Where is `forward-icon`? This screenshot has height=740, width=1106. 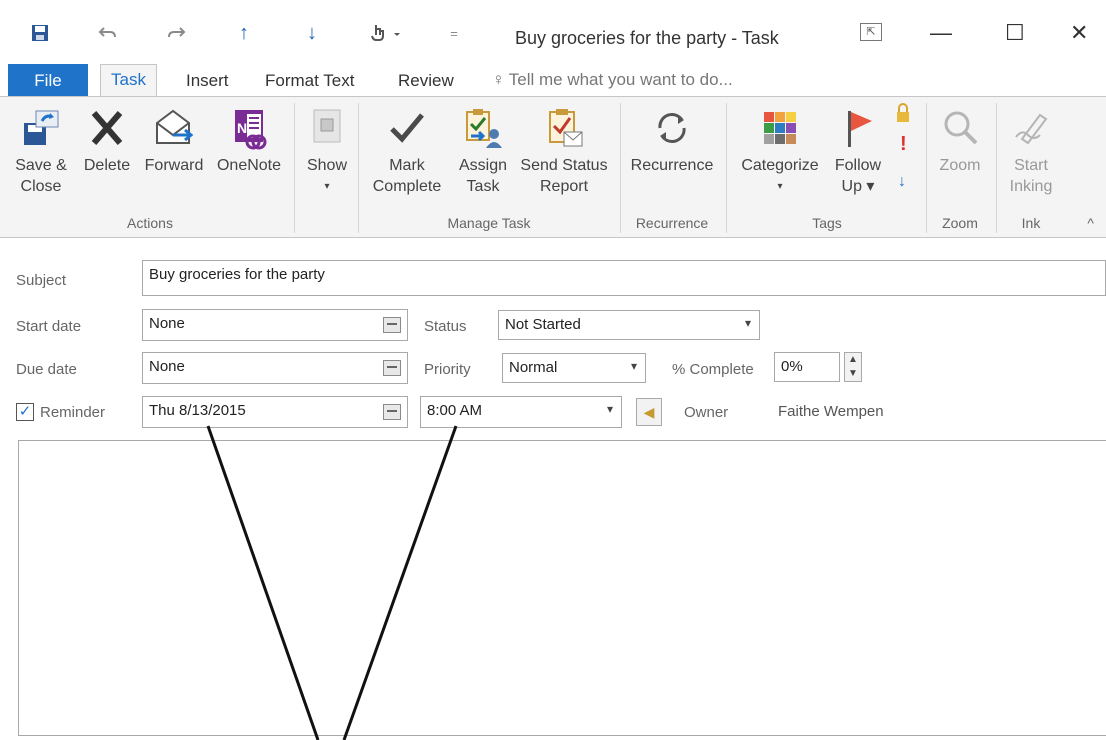 forward-icon is located at coordinates (174, 128).